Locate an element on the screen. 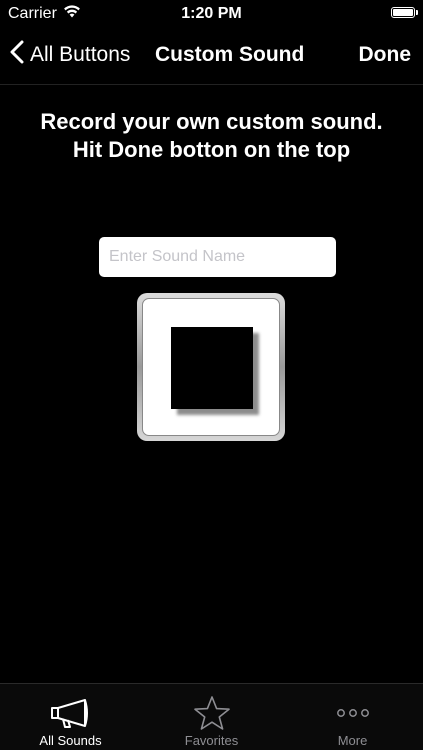 Image resolution: width=423 pixels, height=750 pixels. tab-label: Favorites is located at coordinates (211, 740).